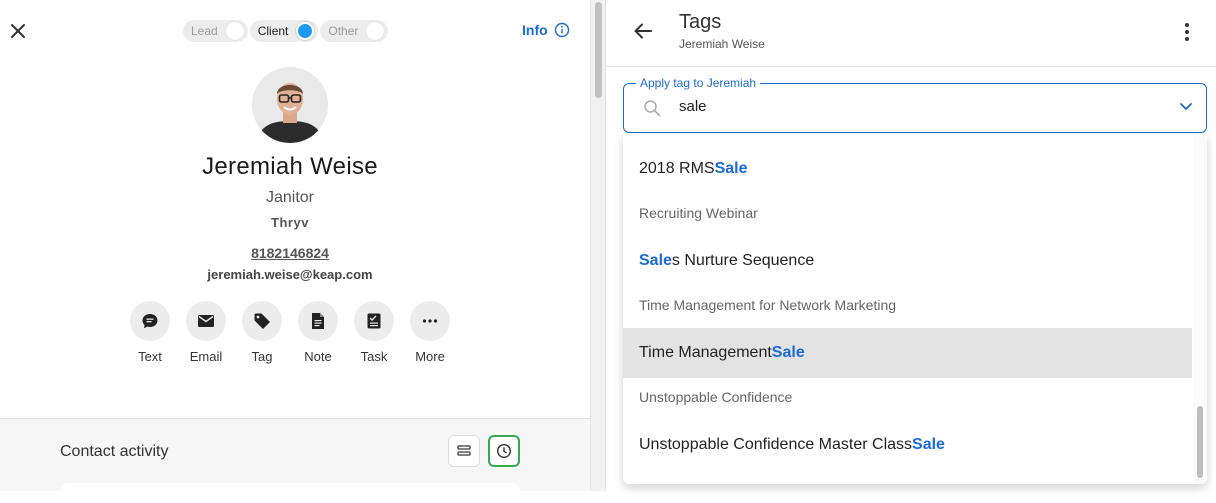 This screenshot has width=1216, height=503. I want to click on header-divider, so click(911, 66).